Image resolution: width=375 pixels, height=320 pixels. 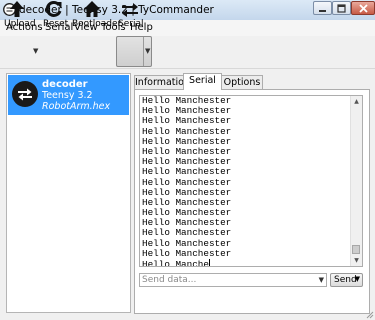 I want to click on upload-label: Upload, so click(x=20, y=24).